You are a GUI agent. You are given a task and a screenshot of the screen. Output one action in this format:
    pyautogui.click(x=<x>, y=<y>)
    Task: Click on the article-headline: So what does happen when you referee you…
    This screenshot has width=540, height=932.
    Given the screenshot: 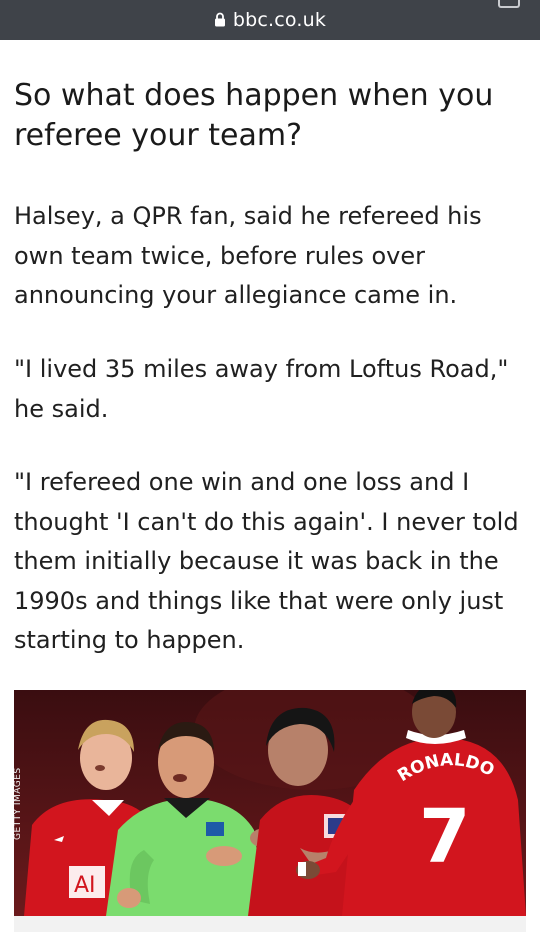 What is the action you would take?
    pyautogui.click(x=254, y=115)
    